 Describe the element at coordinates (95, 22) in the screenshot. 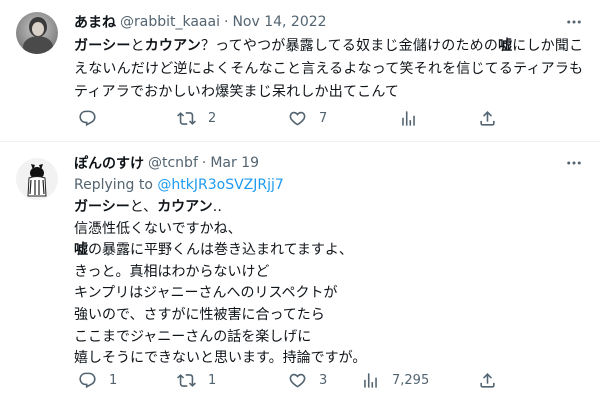

I see `display-name: あまね` at that location.